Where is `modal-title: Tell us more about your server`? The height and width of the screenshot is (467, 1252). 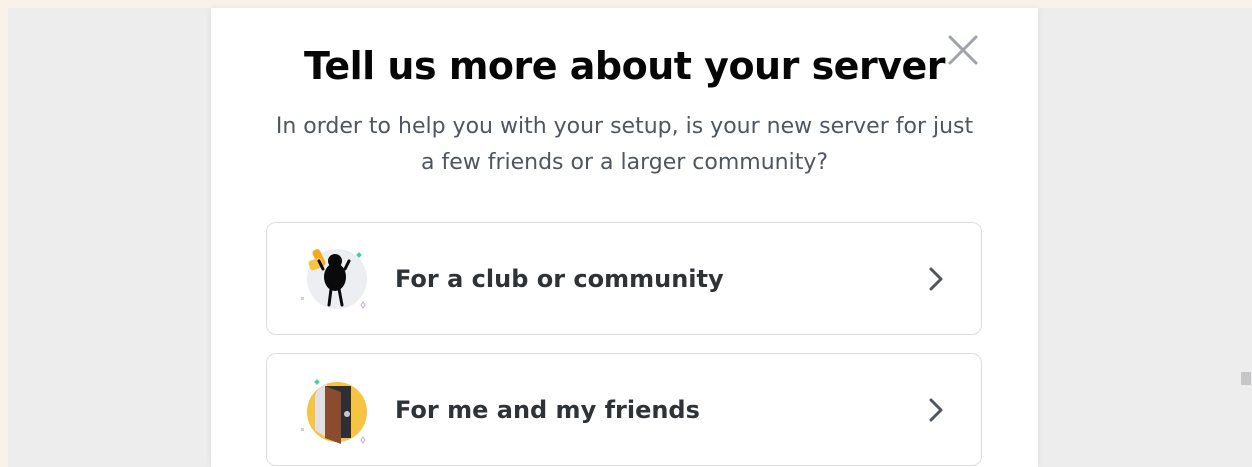 modal-title: Tell us more about your server is located at coordinates (624, 66).